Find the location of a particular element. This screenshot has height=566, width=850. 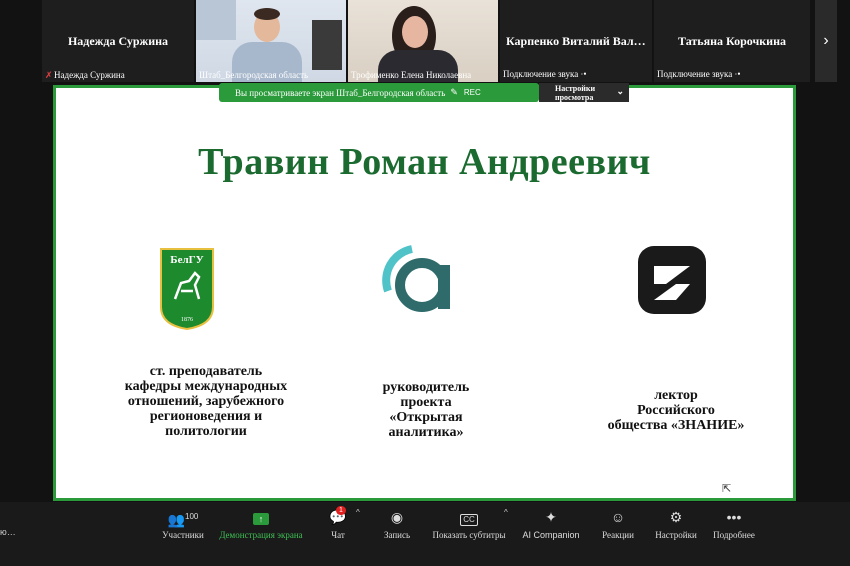

cc-icon: CC is located at coordinates (469, 520).